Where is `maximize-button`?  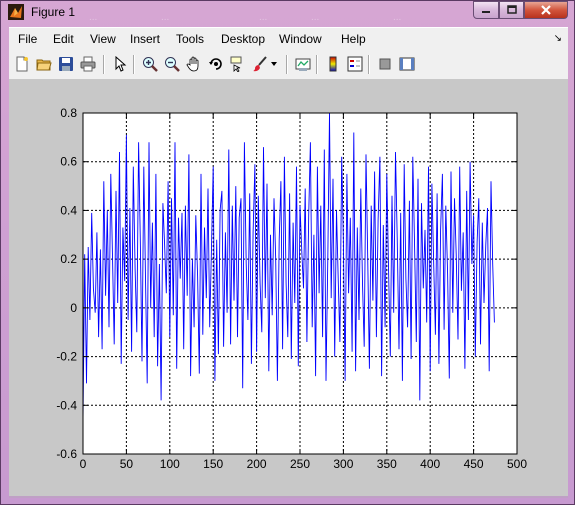 maximize-button is located at coordinates (511, 10).